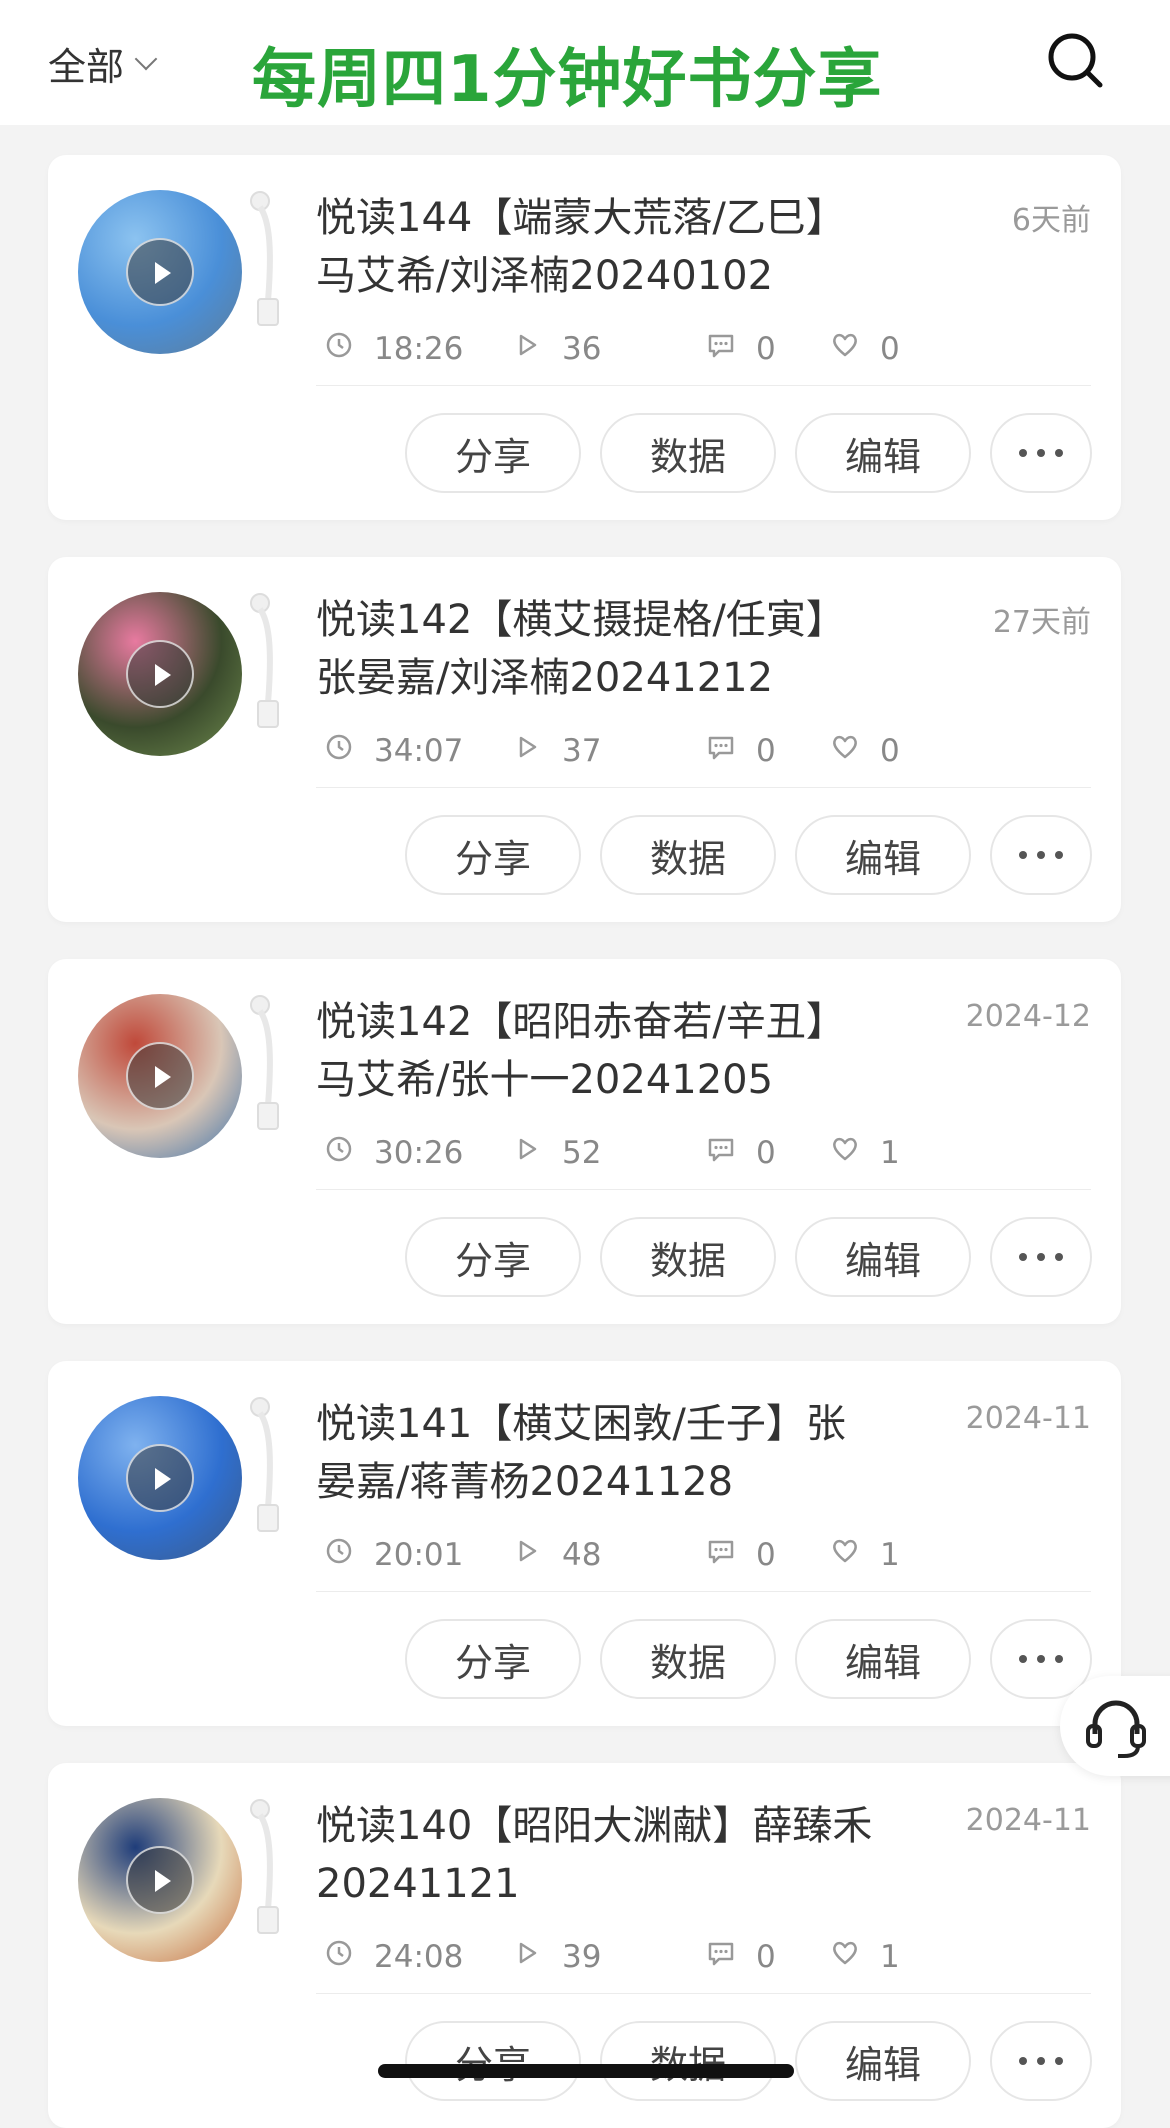  Describe the element at coordinates (86, 67) in the screenshot. I see `category-filter-label: 全部` at that location.